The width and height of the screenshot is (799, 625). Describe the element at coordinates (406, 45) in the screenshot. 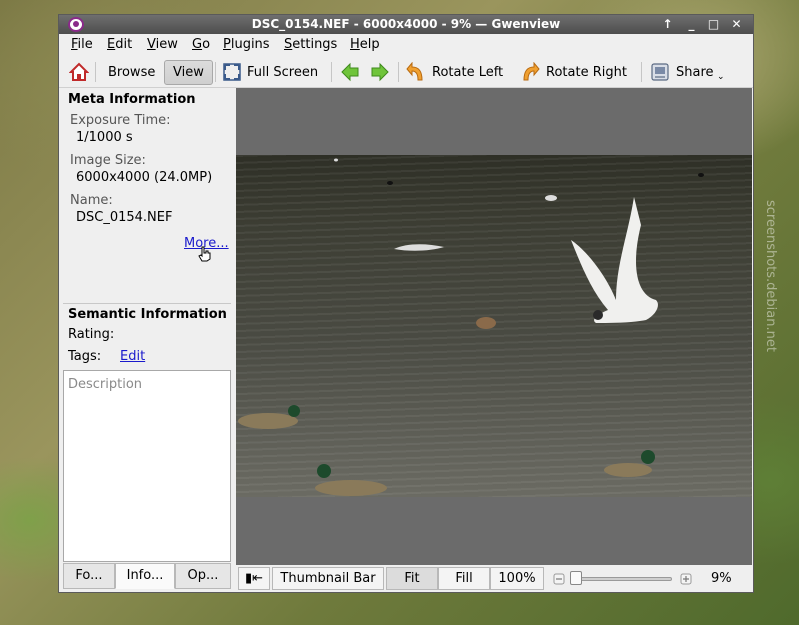

I see `menu-bar: File Edit View Go Plugins Settings Help` at that location.